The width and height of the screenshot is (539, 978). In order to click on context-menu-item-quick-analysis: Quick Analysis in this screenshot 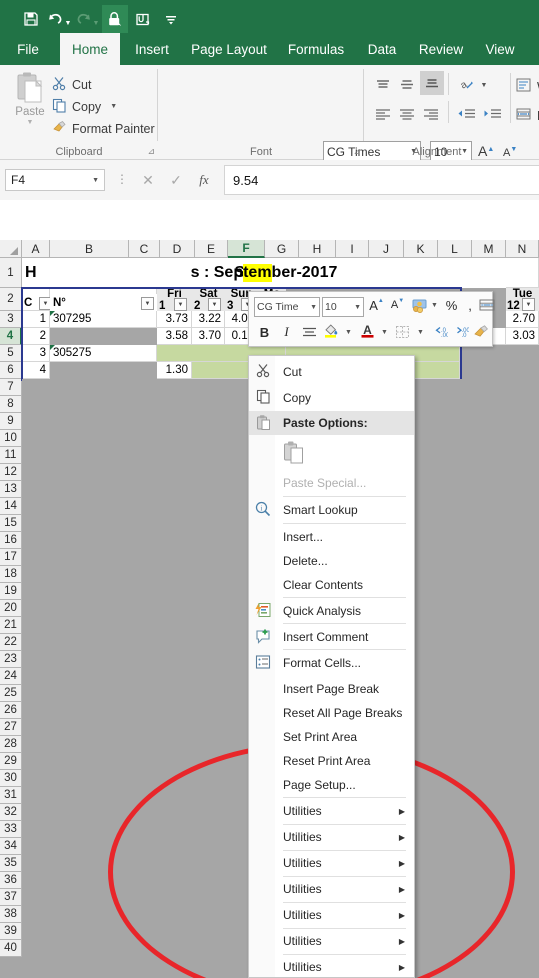, I will do `click(331, 611)`.